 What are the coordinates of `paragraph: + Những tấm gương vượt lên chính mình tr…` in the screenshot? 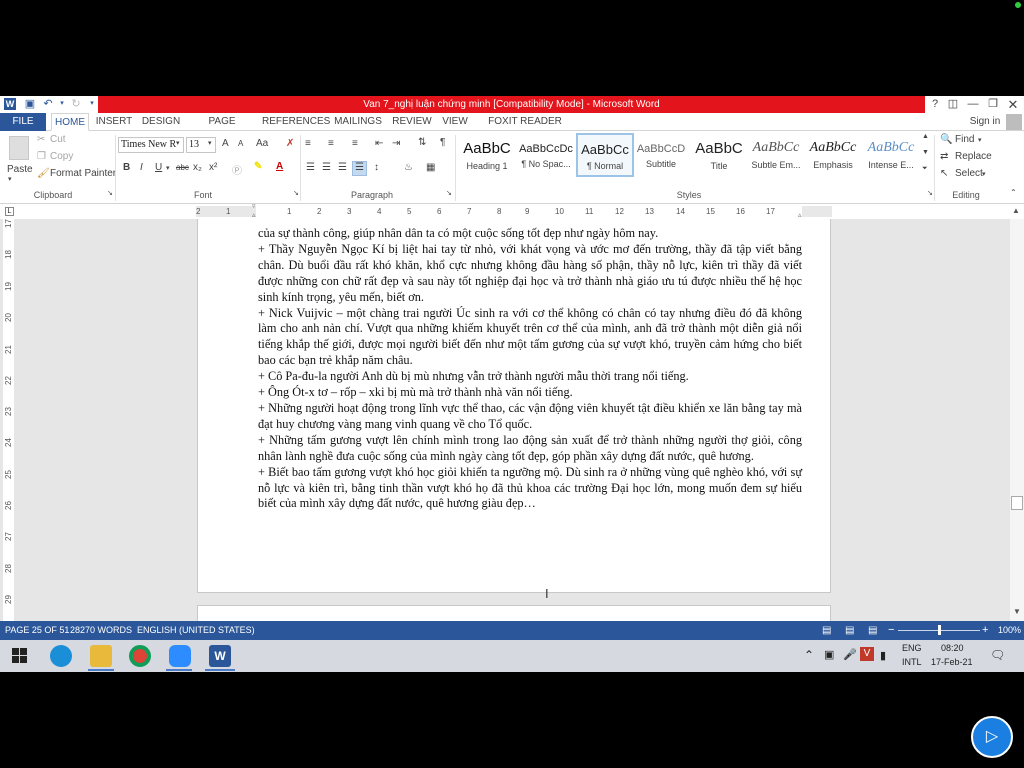 It's located at (530, 449).